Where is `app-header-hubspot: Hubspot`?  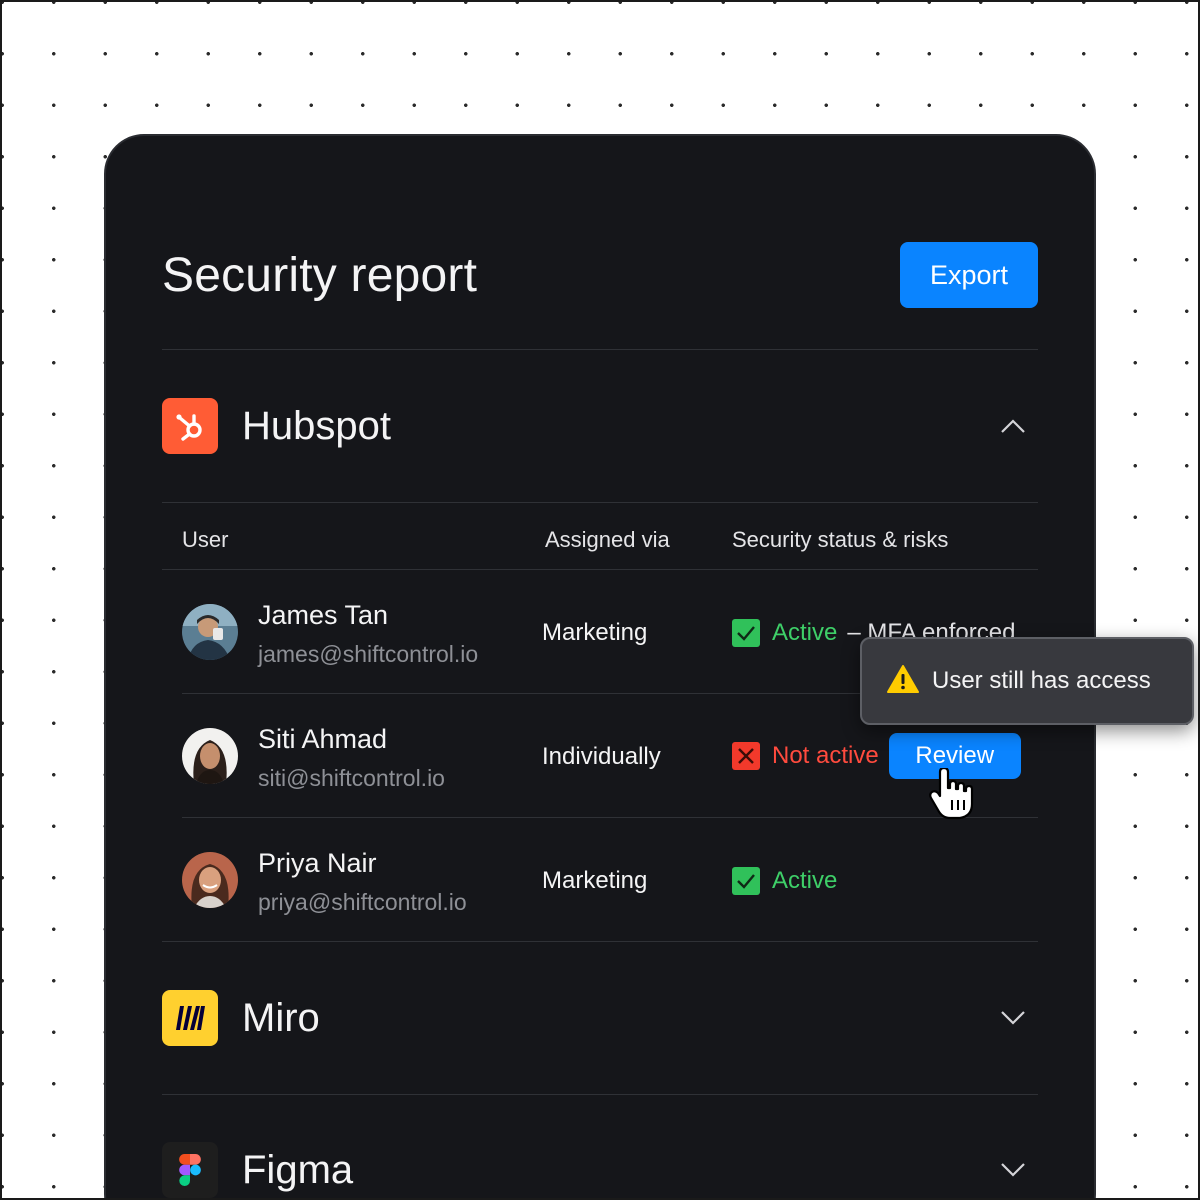
app-header-hubspot: Hubspot is located at coordinates (600, 426).